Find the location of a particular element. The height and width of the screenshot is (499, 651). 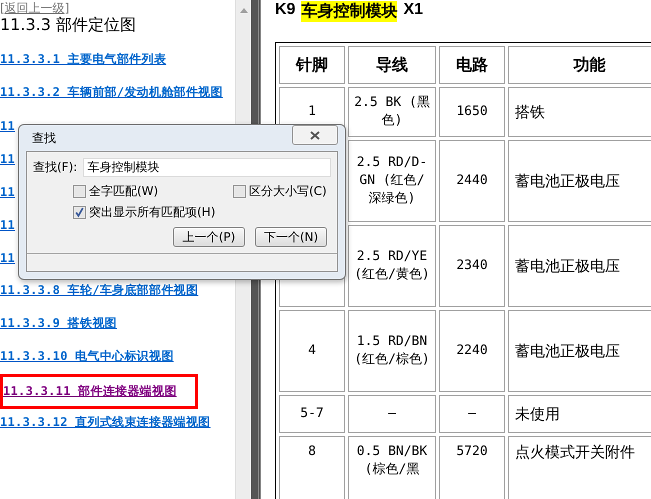

table-cell: 搭铁 is located at coordinates (579, 112).